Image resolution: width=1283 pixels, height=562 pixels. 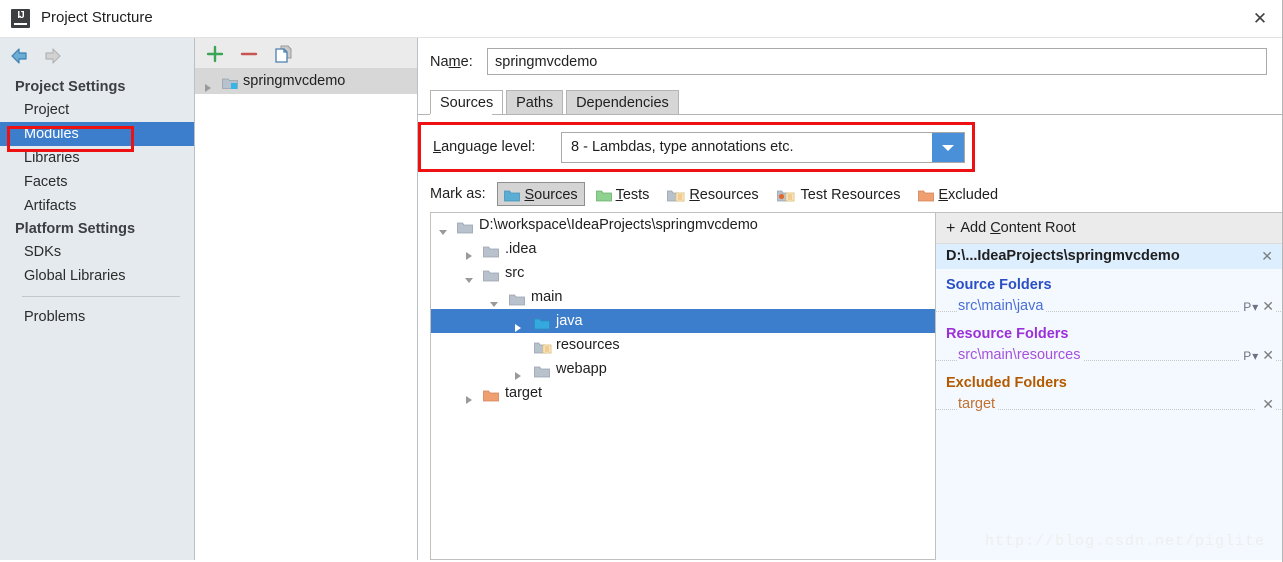 What do you see at coordinates (547, 297) in the screenshot?
I see `tree-row-label: main` at bounding box center [547, 297].